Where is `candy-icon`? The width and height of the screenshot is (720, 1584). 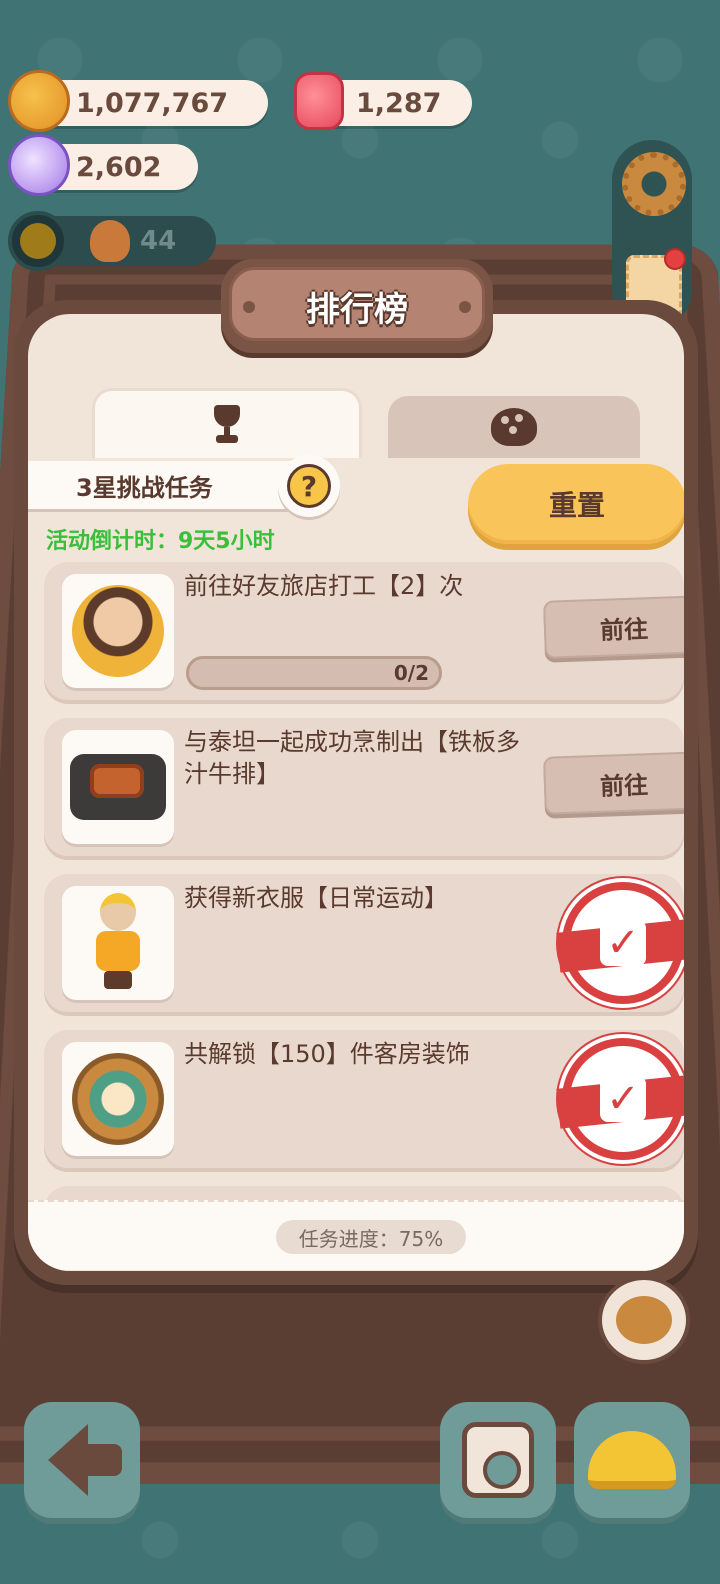
candy-icon is located at coordinates (39, 165).